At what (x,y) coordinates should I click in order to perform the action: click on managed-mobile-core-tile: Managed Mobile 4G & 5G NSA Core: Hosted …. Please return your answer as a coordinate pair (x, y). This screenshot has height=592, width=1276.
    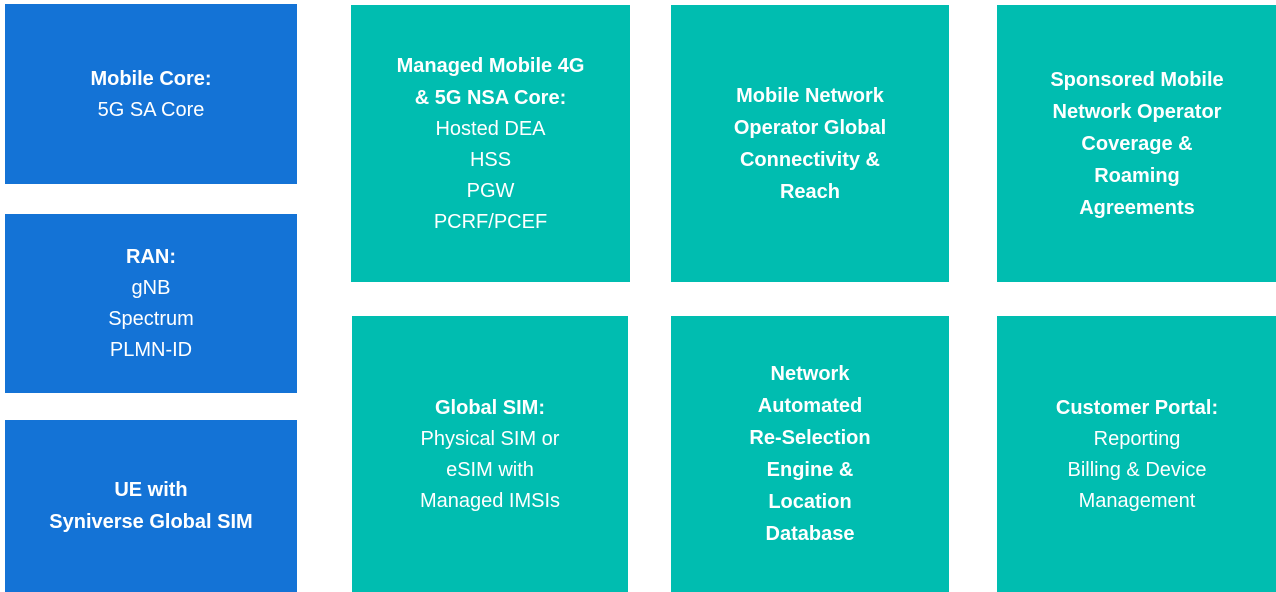
    Looking at the image, I should click on (490, 143).